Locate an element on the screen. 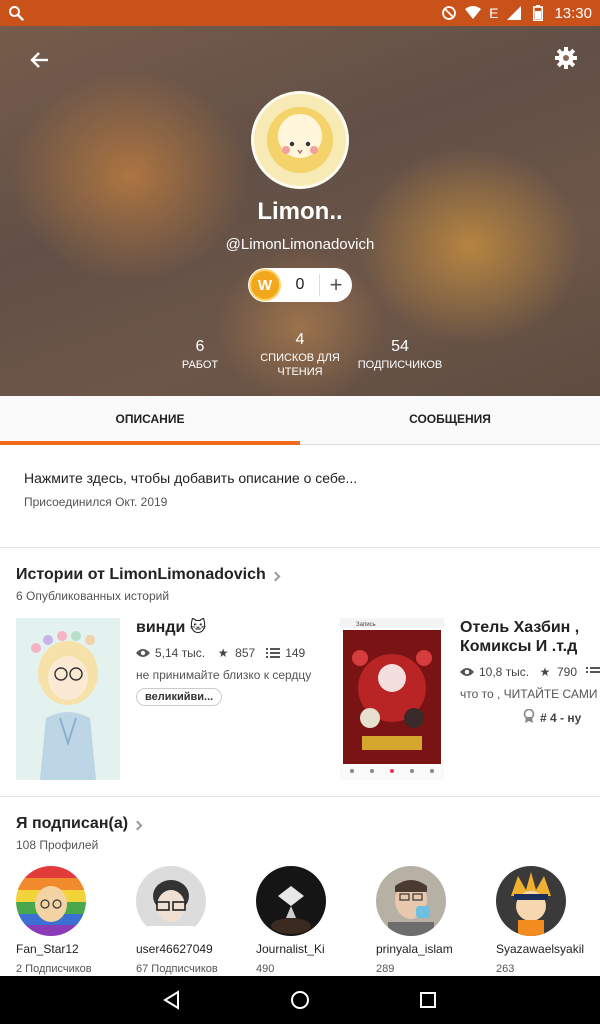  story-meta: 5,14 тыс. ★ 857 149 is located at coordinates (236, 653).